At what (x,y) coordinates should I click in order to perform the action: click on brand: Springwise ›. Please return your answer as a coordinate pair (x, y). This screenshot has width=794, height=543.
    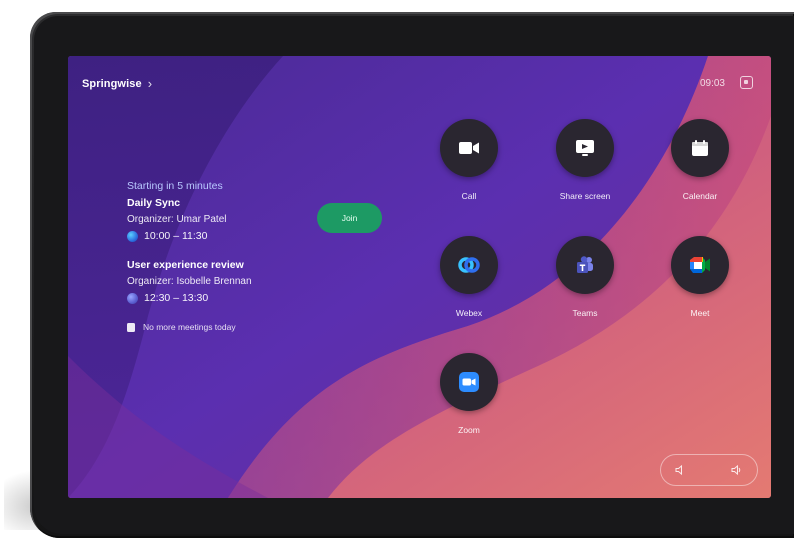
    Looking at the image, I should click on (117, 83).